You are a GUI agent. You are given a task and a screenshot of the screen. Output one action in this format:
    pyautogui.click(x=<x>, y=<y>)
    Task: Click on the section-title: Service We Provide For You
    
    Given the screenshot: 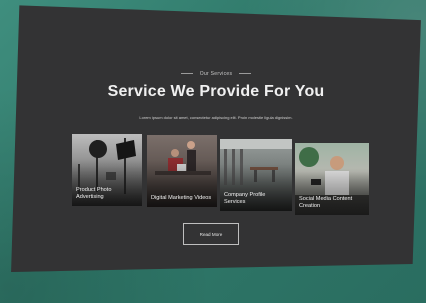 What is the action you would take?
    pyautogui.click(x=216, y=91)
    